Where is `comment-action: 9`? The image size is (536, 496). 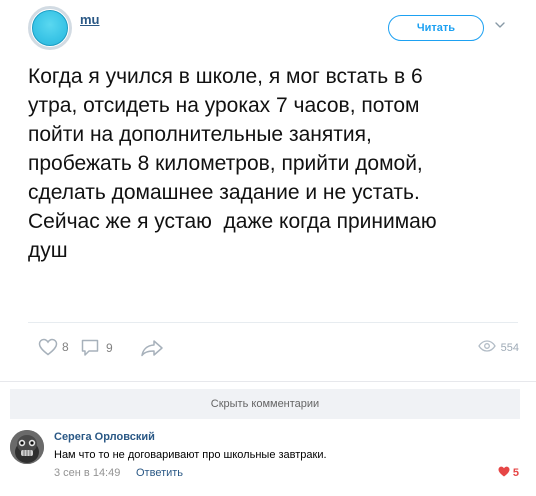 comment-action: 9 is located at coordinates (96, 347).